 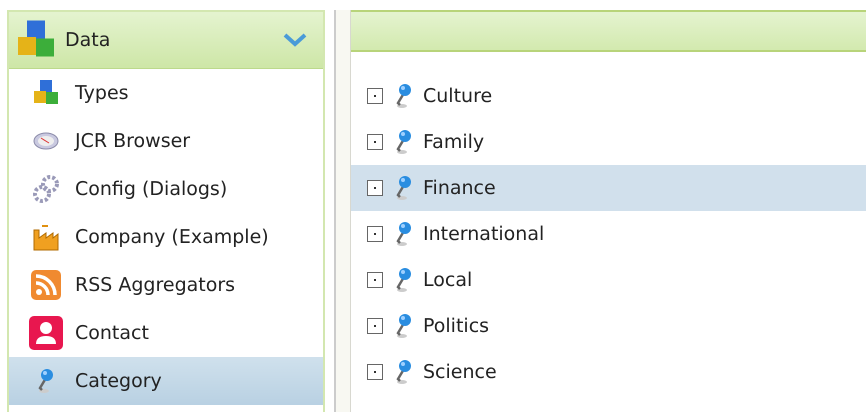 What do you see at coordinates (608, 234) in the screenshot?
I see `tree-row: International` at bounding box center [608, 234].